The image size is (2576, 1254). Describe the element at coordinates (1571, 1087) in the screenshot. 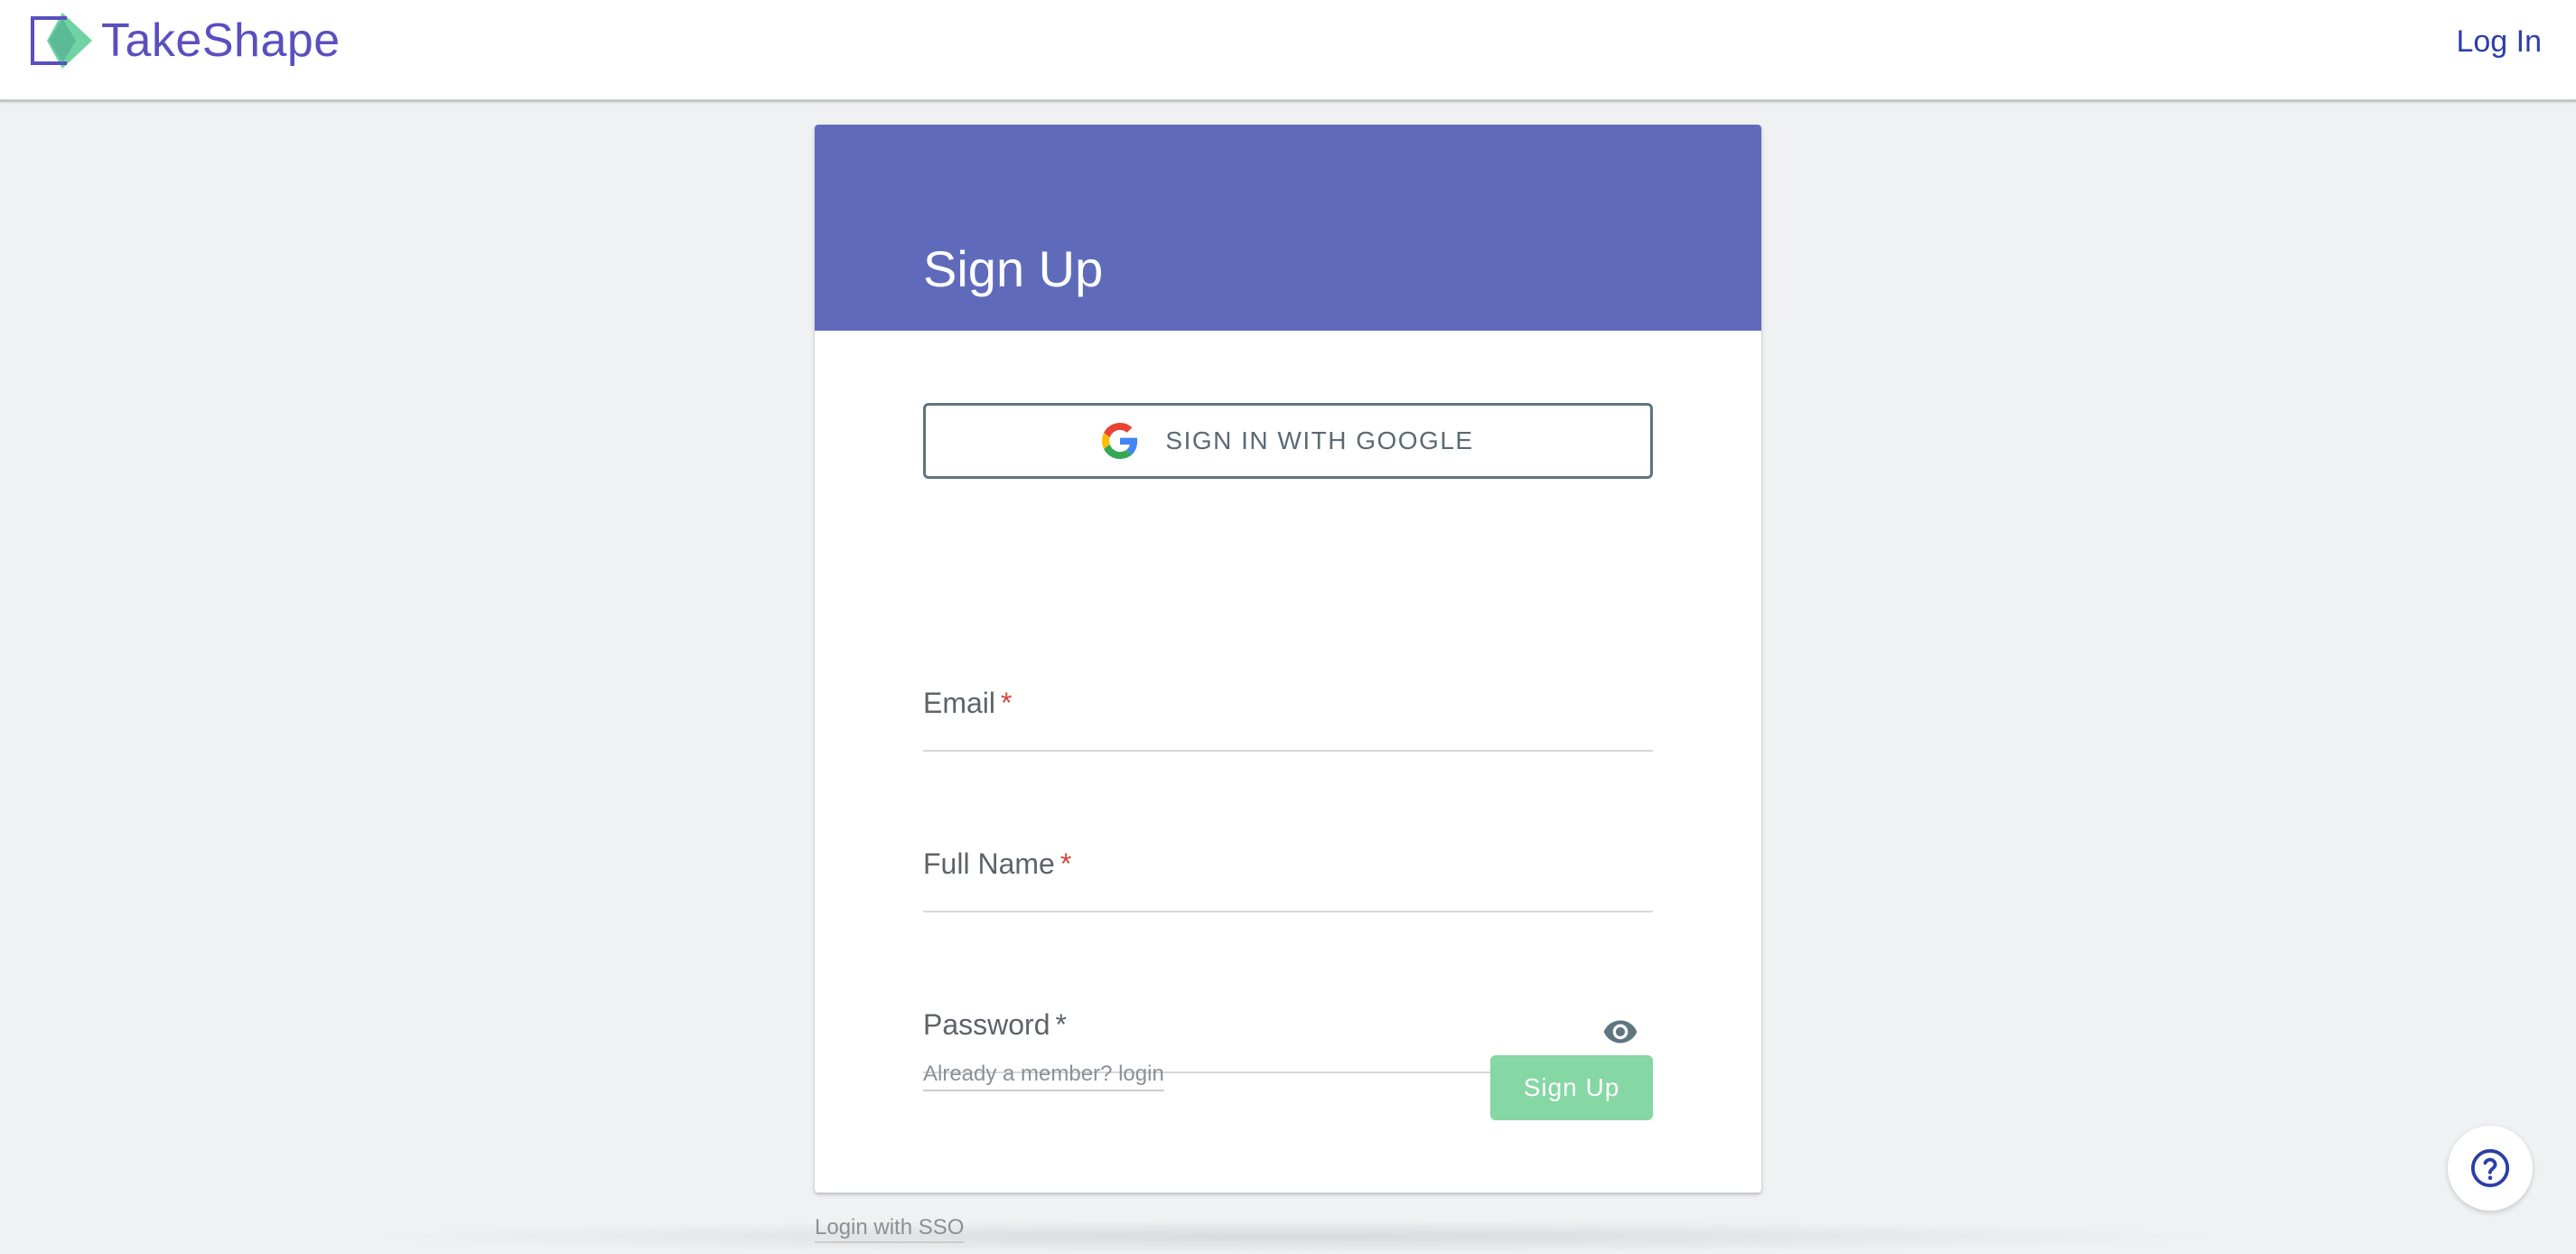

I see `sign-up-button: Sign Up` at that location.